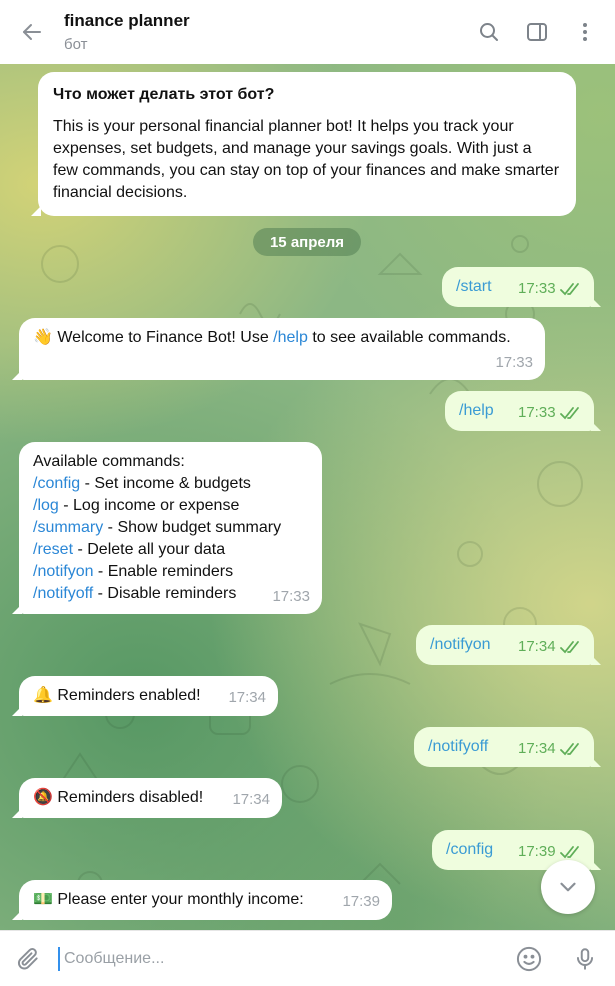  Describe the element at coordinates (149, 549) in the screenshot. I see `command-desc: - Delete all your data` at that location.